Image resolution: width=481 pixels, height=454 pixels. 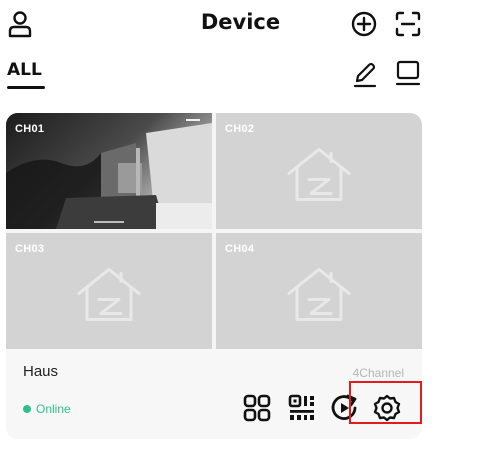 I want to click on layout-icon, so click(x=408, y=73).